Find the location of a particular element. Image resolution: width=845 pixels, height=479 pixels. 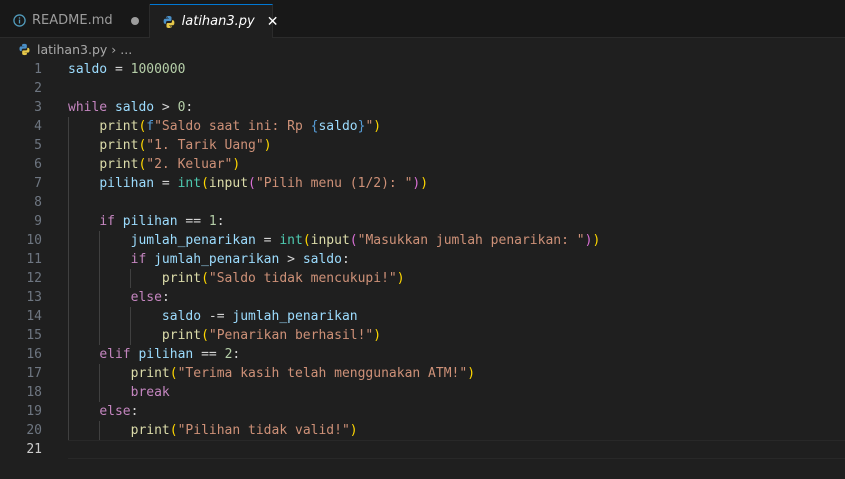

code-token: elif is located at coordinates (115, 354).